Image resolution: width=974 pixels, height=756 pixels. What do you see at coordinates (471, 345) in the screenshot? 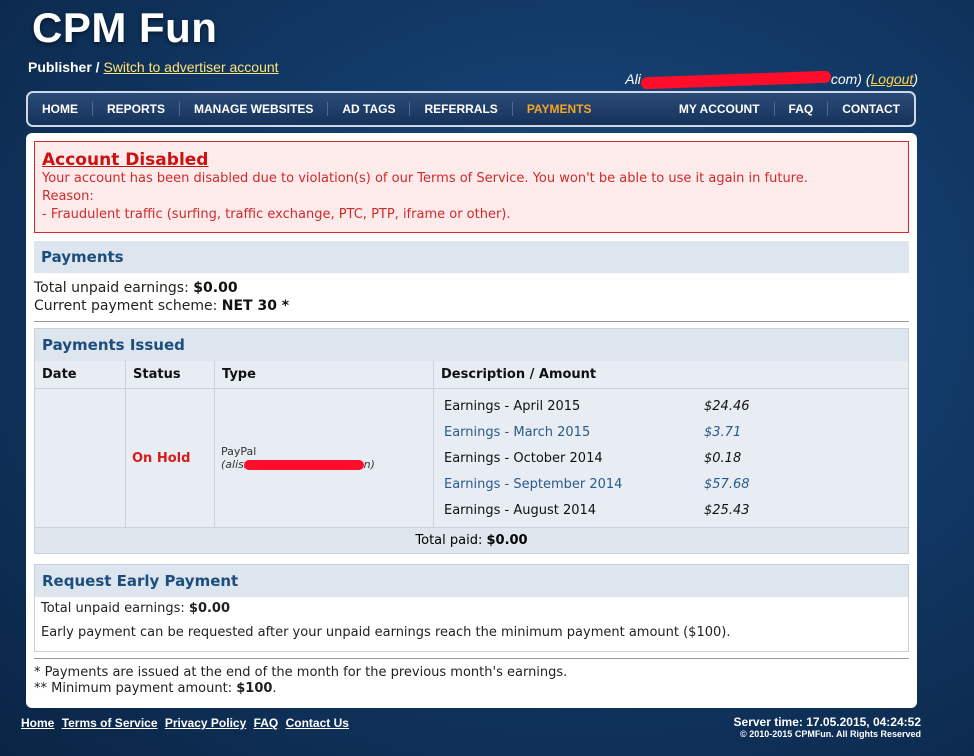
I see `payments-issued-heading: Payments Issued` at bounding box center [471, 345].